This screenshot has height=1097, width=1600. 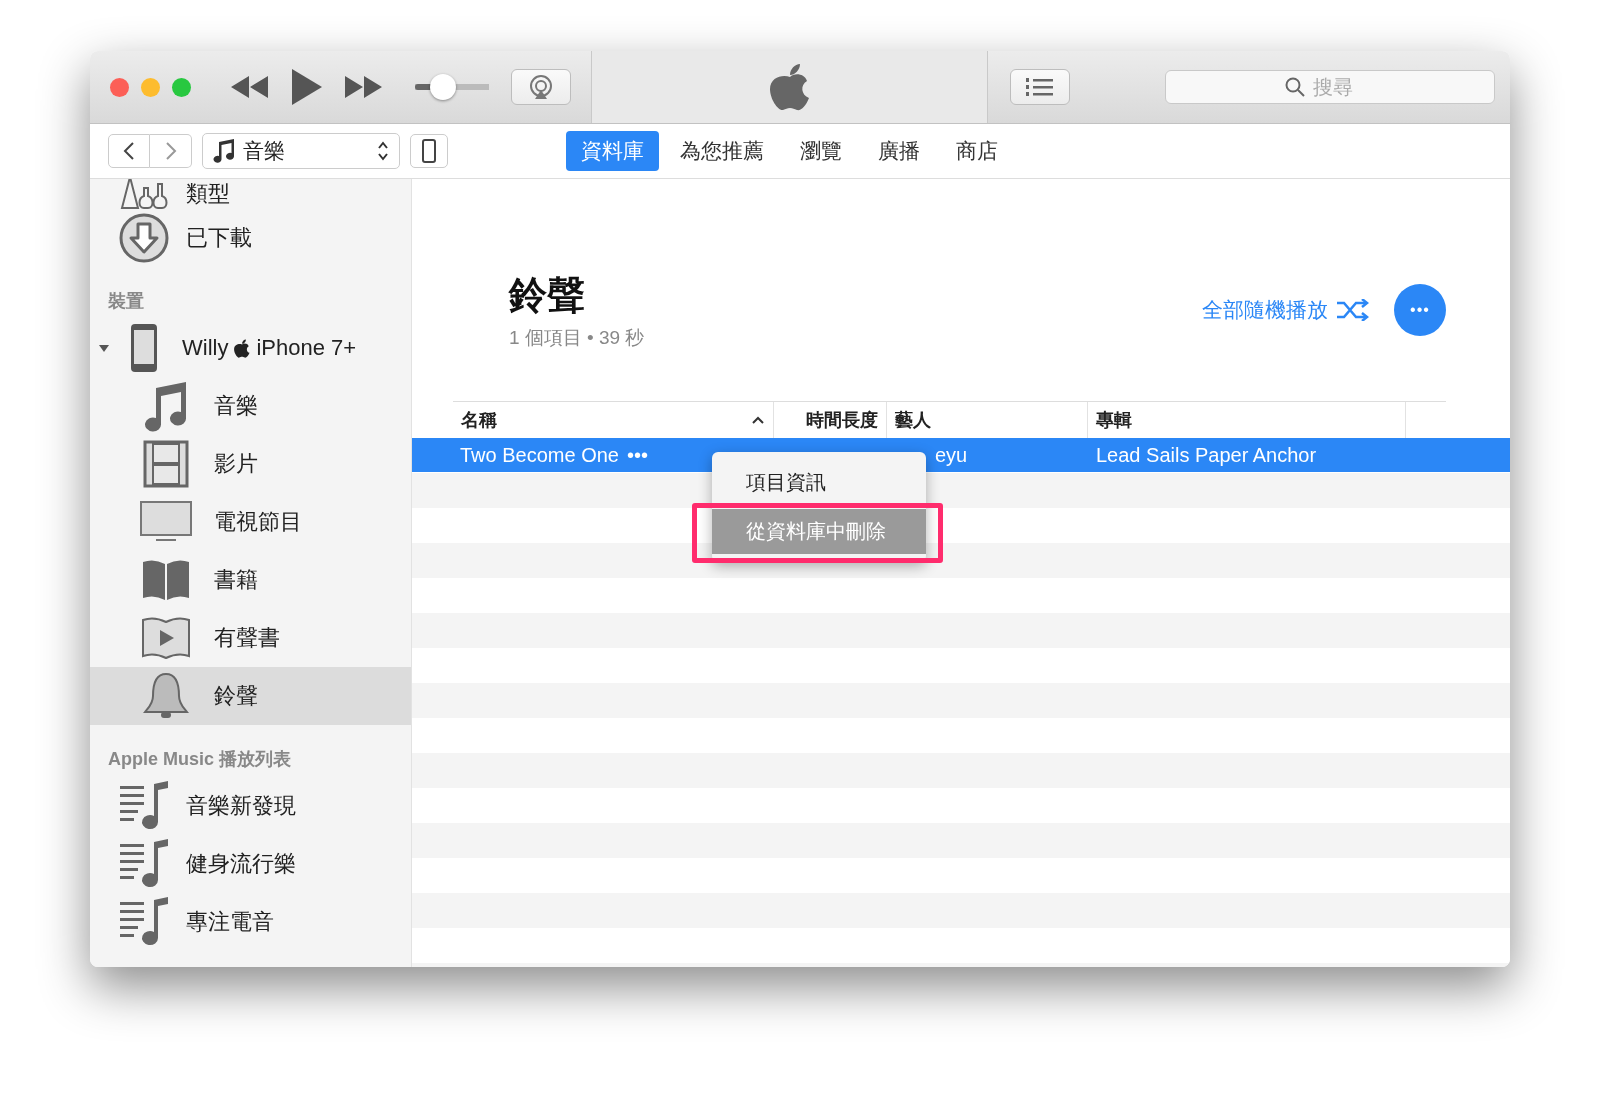 I want to click on search-bar: 搜尋, so click(x=1330, y=87).